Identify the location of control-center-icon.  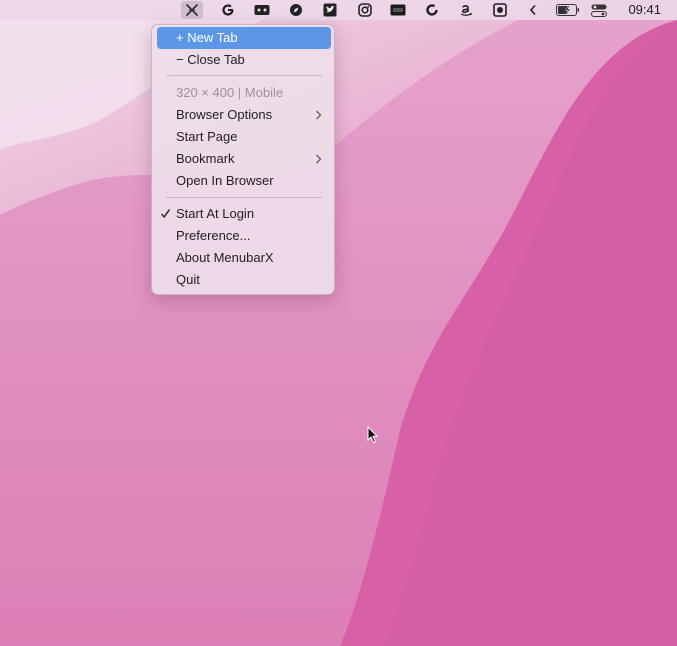
(599, 10).